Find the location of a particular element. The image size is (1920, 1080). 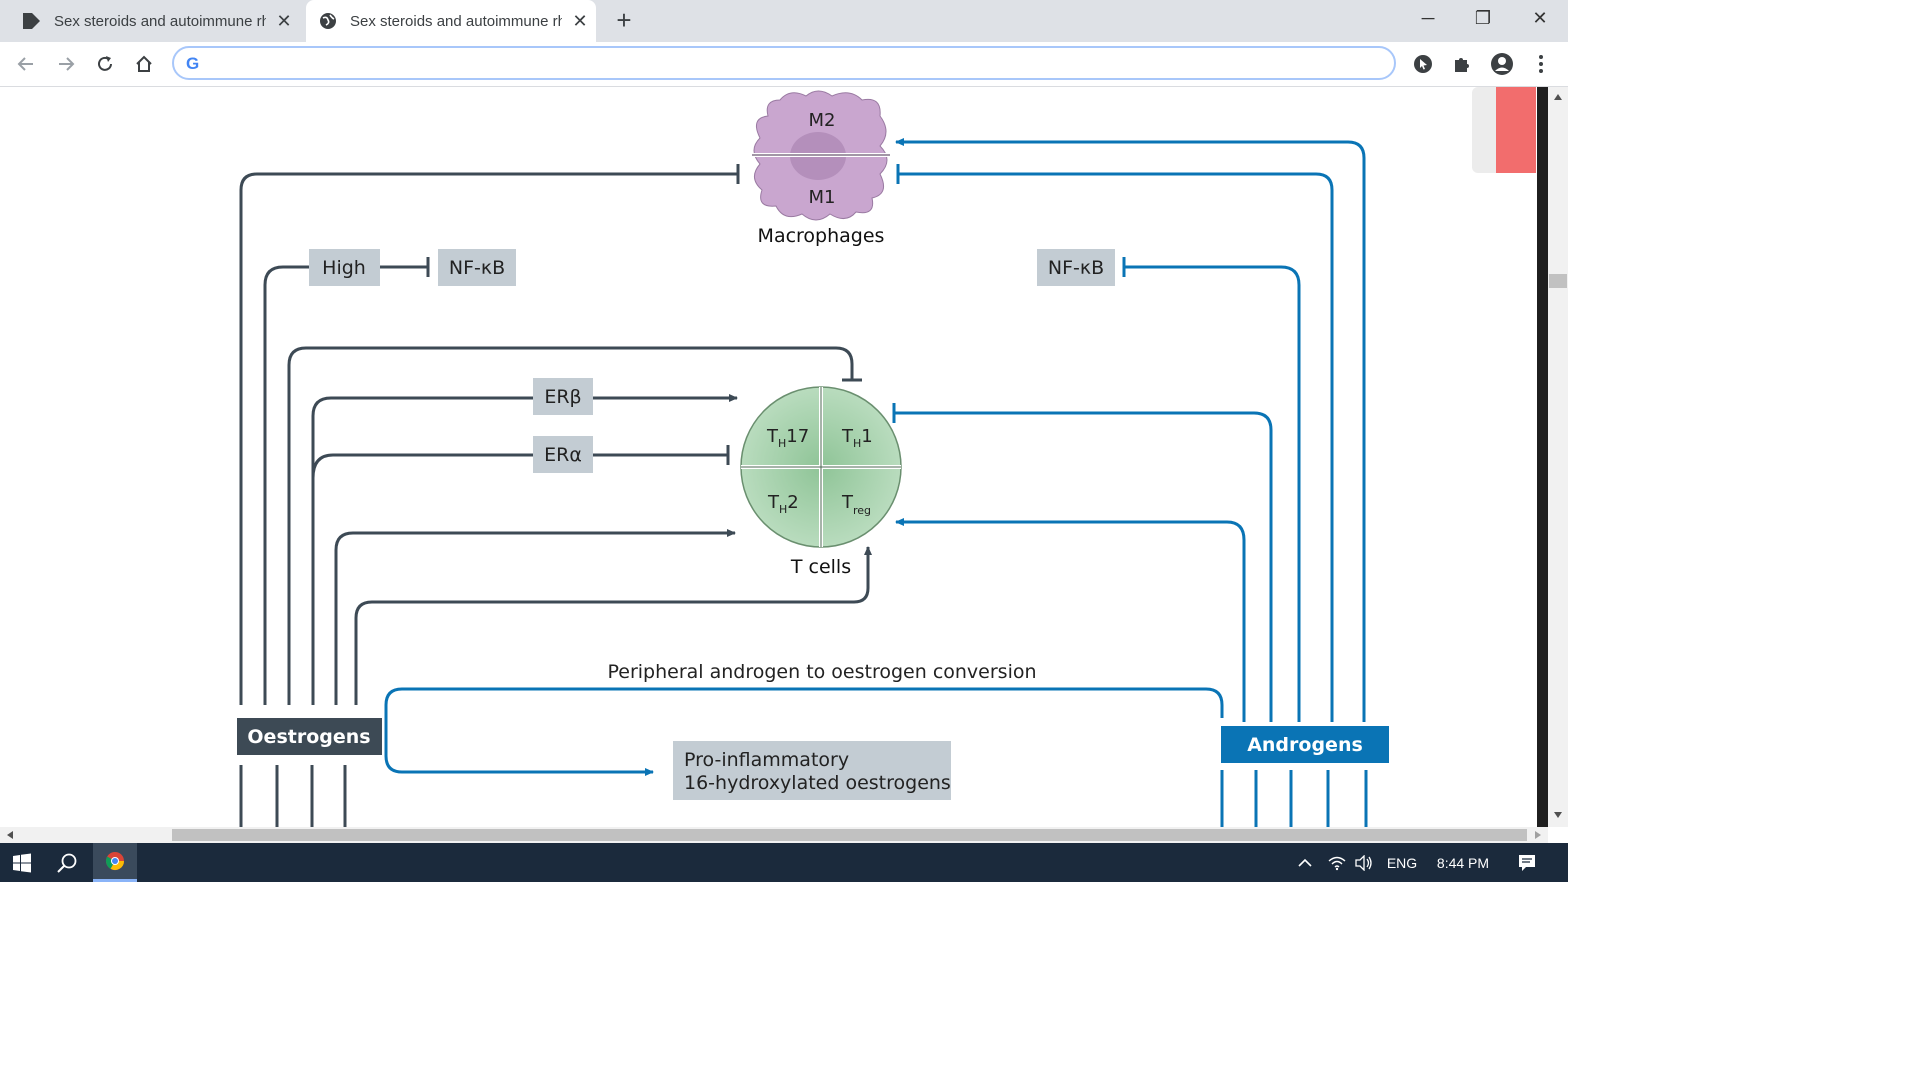

nfkb-left-label: NF-κB is located at coordinates (477, 268).